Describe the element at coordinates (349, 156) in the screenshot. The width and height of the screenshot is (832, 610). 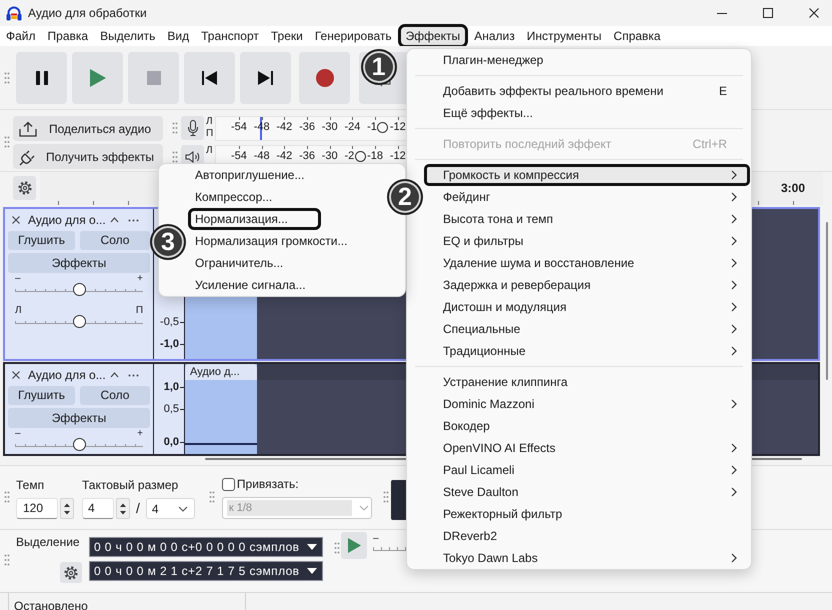
I see `meter-scale-label: -2` at that location.